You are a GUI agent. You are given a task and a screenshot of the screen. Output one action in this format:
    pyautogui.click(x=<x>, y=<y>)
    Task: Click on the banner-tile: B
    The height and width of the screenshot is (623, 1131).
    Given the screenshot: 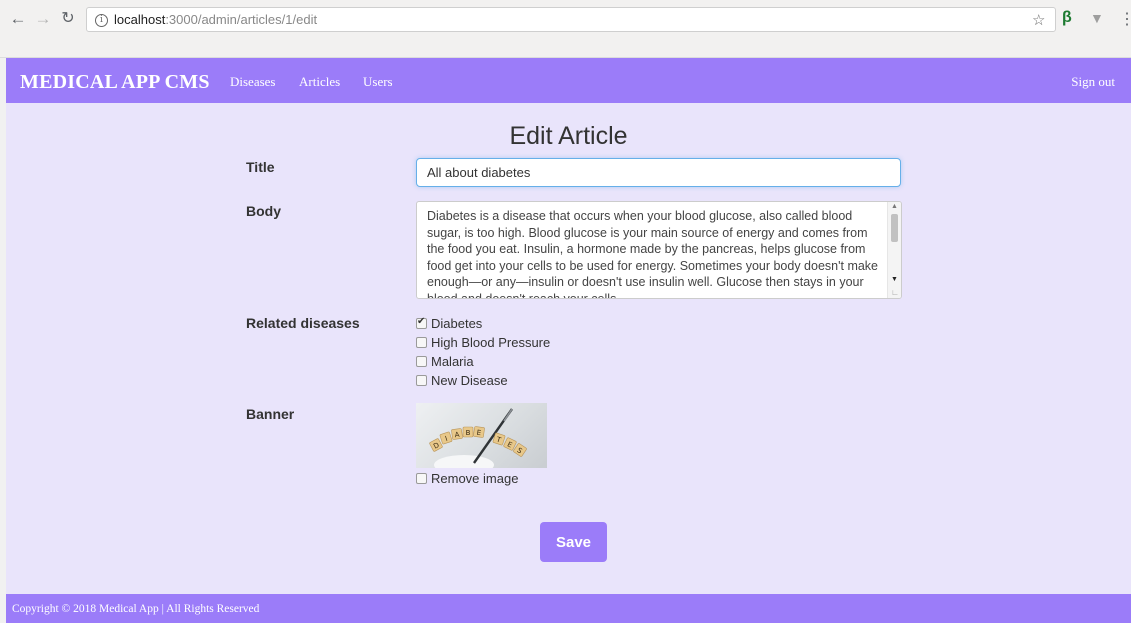 What is the action you would take?
    pyautogui.click(x=468, y=432)
    